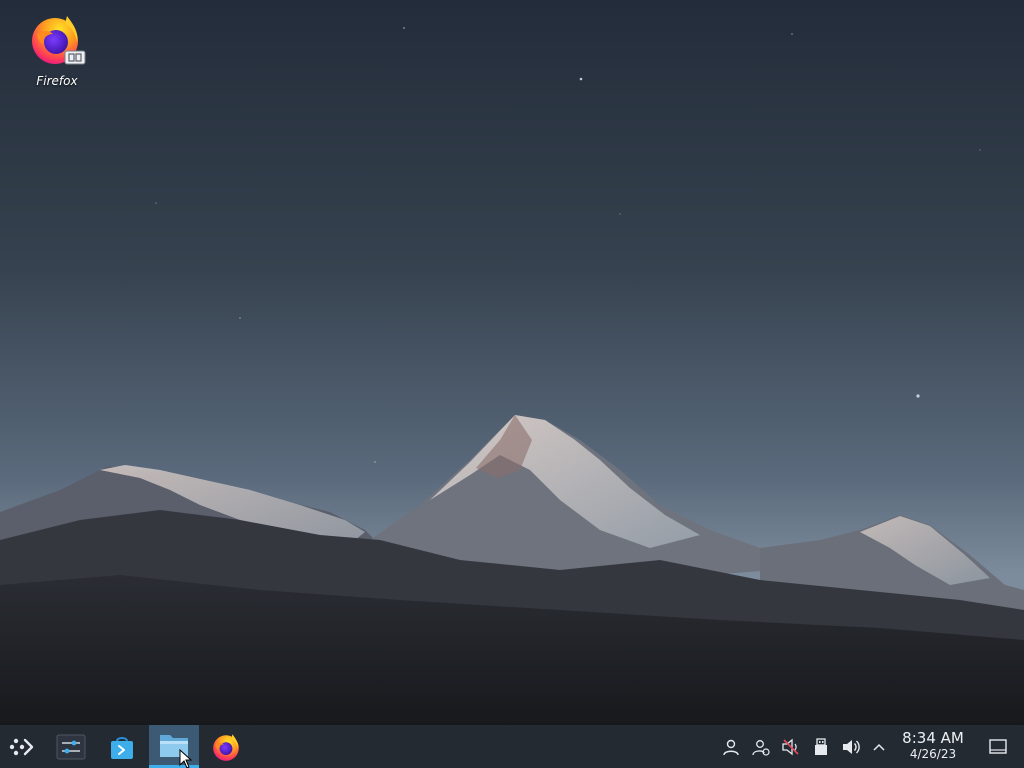 This screenshot has height=768, width=1024. I want to click on task-dolphin, so click(174, 746).